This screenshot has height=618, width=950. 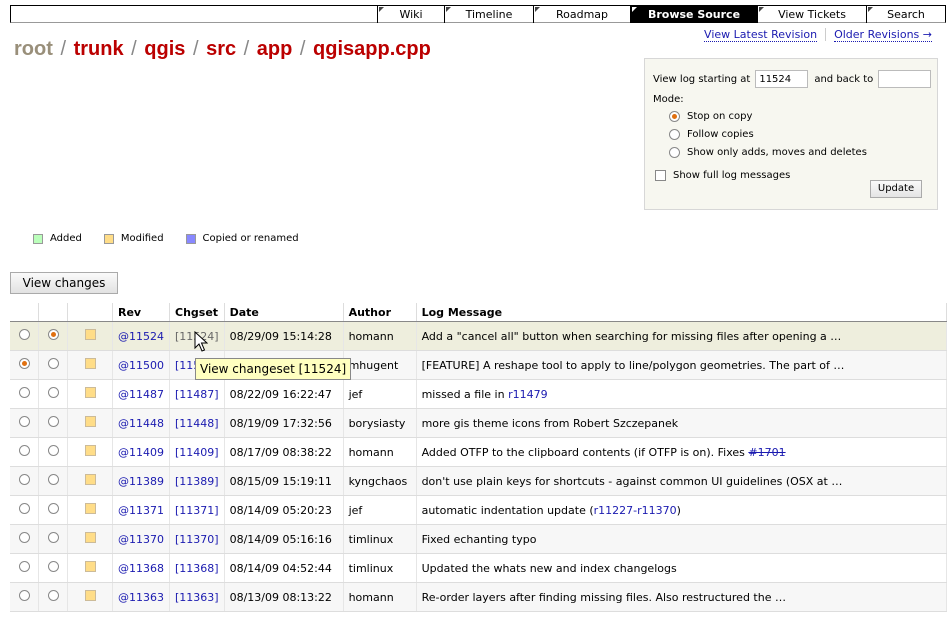 I want to click on revision-range-link: r11227-r11370, so click(x=635, y=510).